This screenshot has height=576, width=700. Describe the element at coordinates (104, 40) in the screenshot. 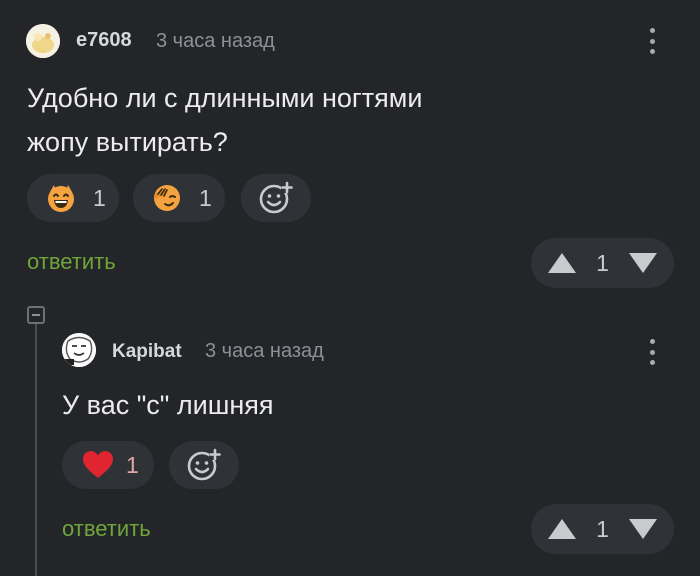

I see `username: e7608` at that location.